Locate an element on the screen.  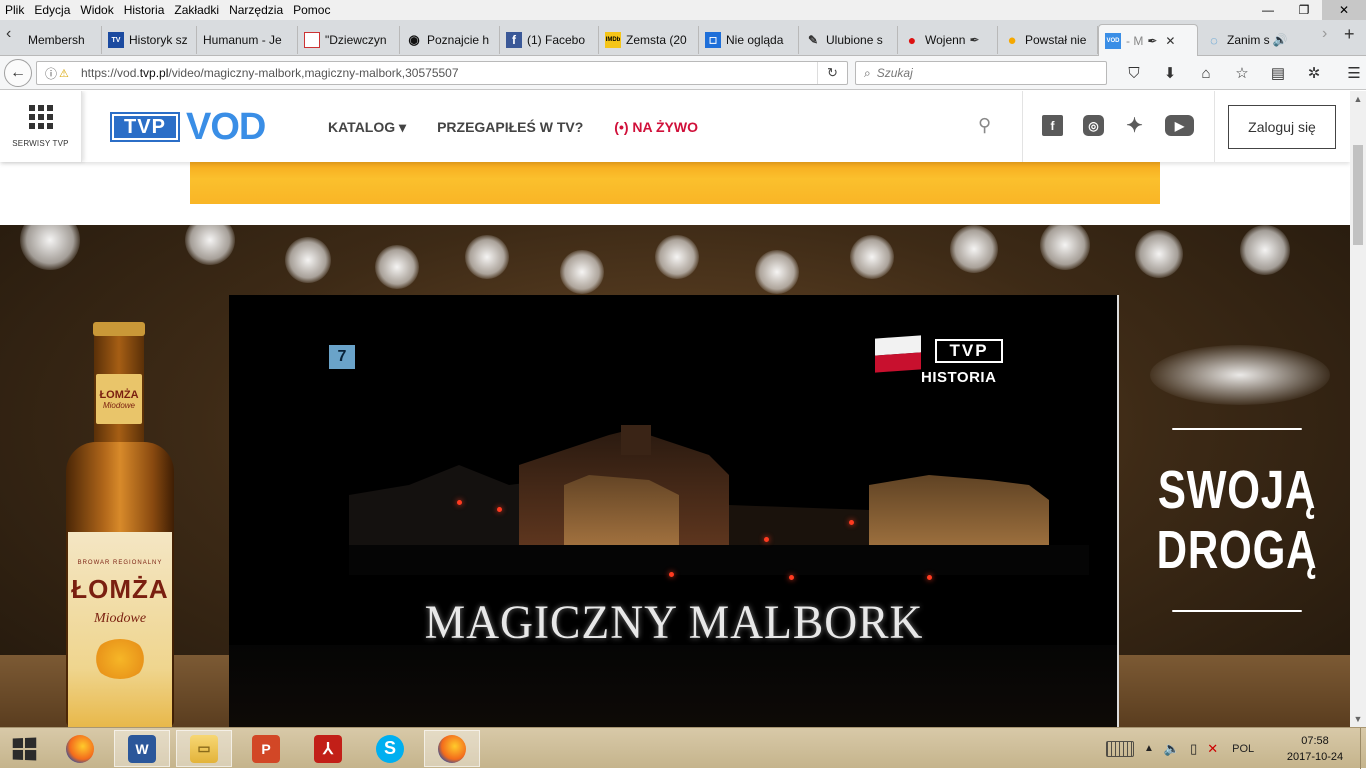
search-placeholder: Szukaj is located at coordinates (894, 73).